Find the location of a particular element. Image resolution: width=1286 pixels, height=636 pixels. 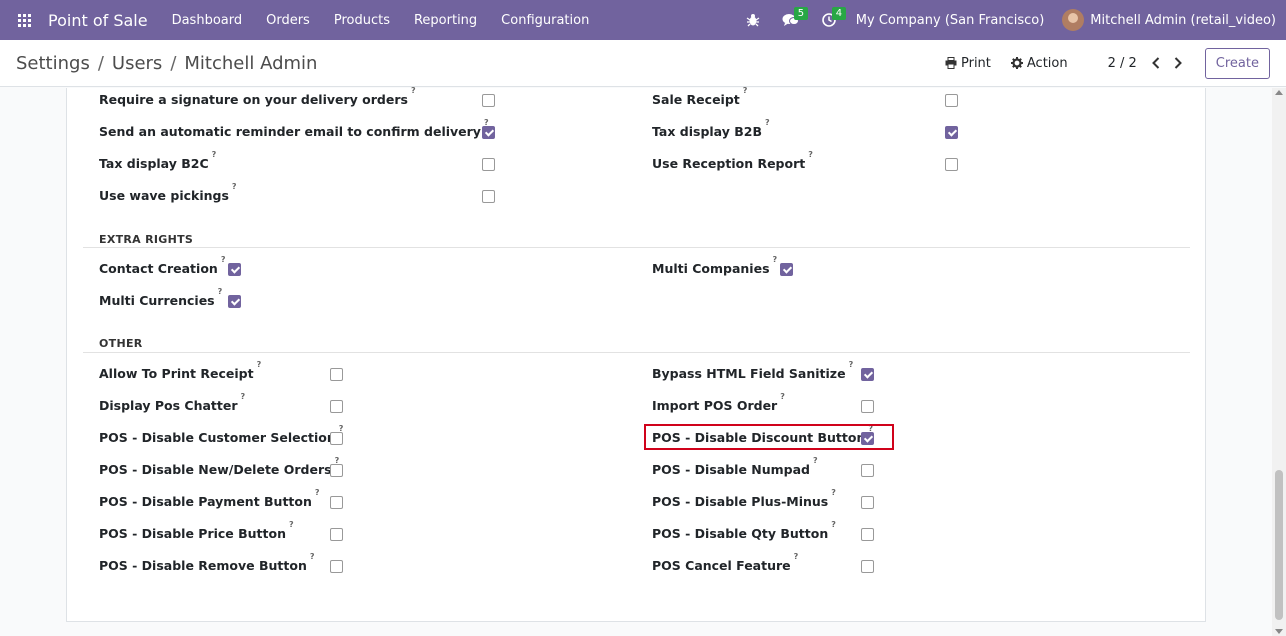

setting-row: Multi Currencies? is located at coordinates (637, 299).